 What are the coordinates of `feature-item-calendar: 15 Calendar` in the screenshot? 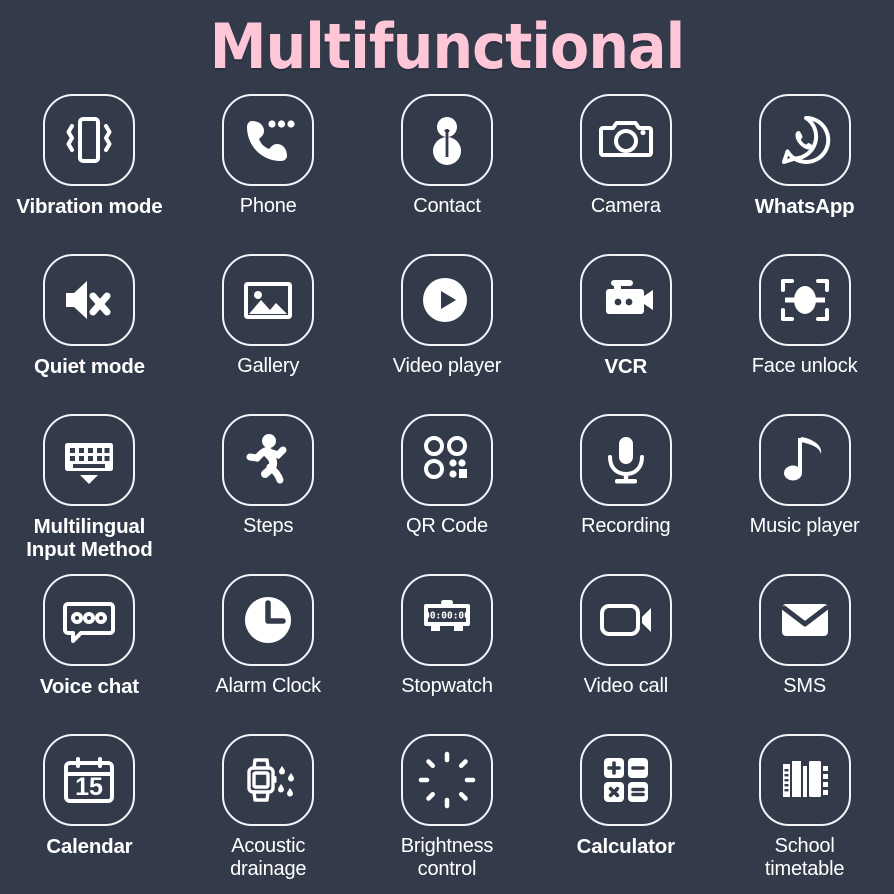 It's located at (89, 814).